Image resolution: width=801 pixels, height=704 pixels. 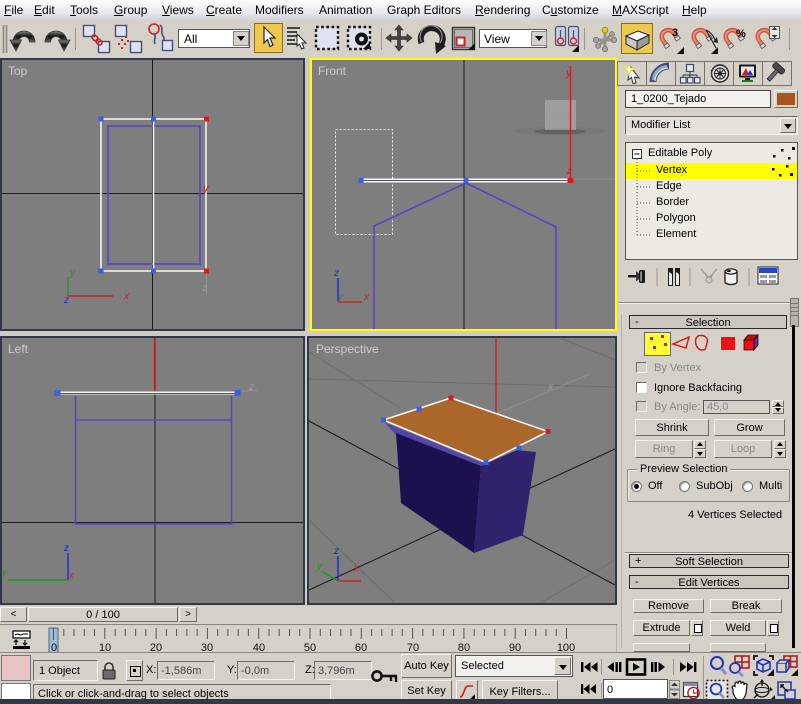 I want to click on svg-text: Left, so click(x=18, y=349).